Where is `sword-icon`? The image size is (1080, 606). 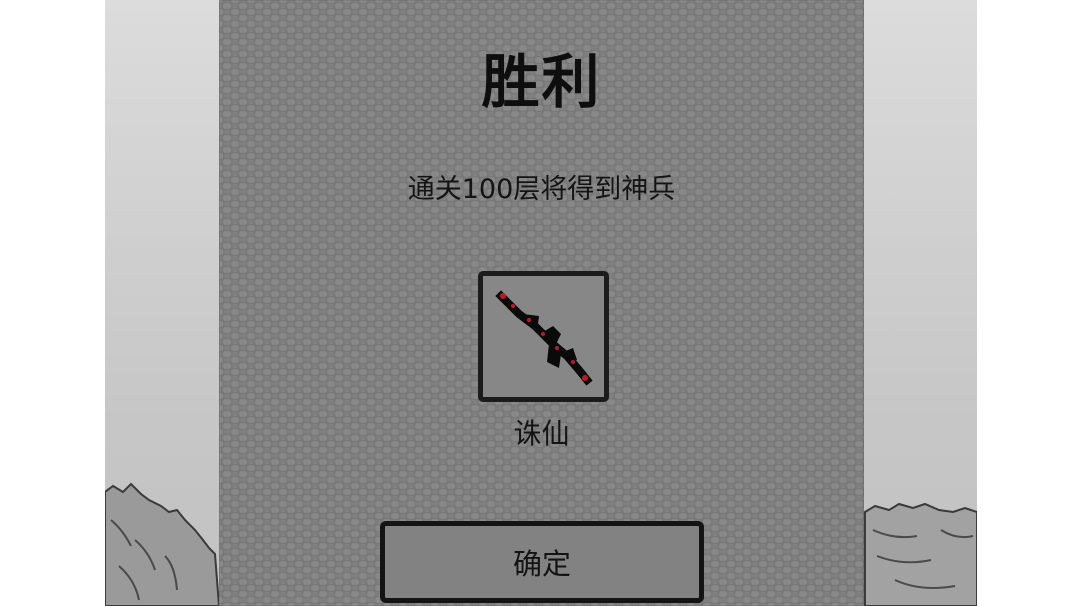 sword-icon is located at coordinates (544, 338).